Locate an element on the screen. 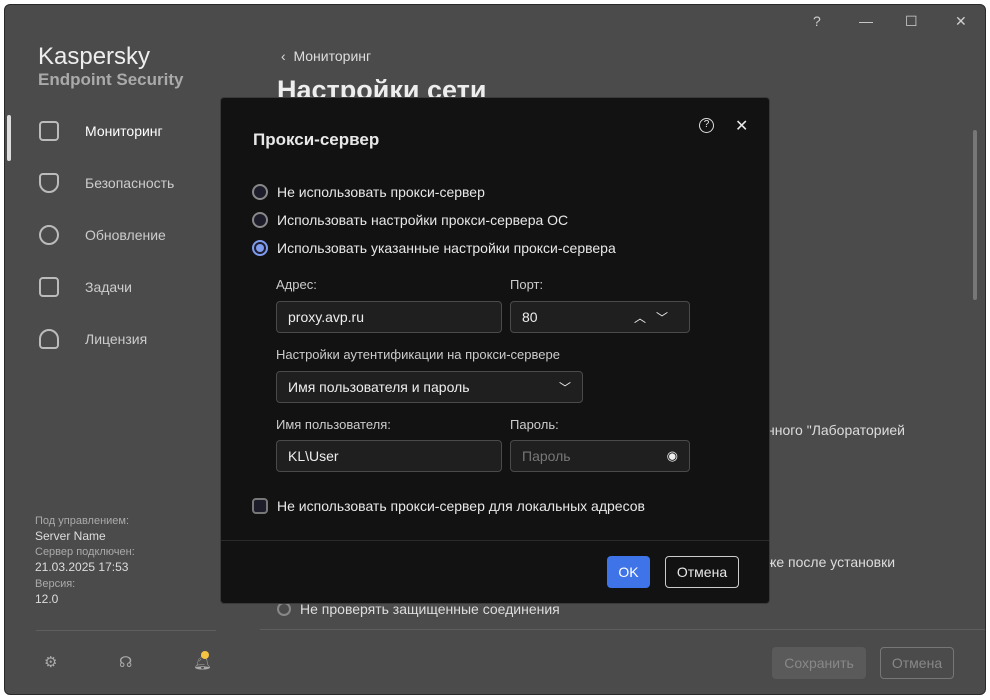 The height and width of the screenshot is (700, 990). username-input: KL\User is located at coordinates (389, 456).